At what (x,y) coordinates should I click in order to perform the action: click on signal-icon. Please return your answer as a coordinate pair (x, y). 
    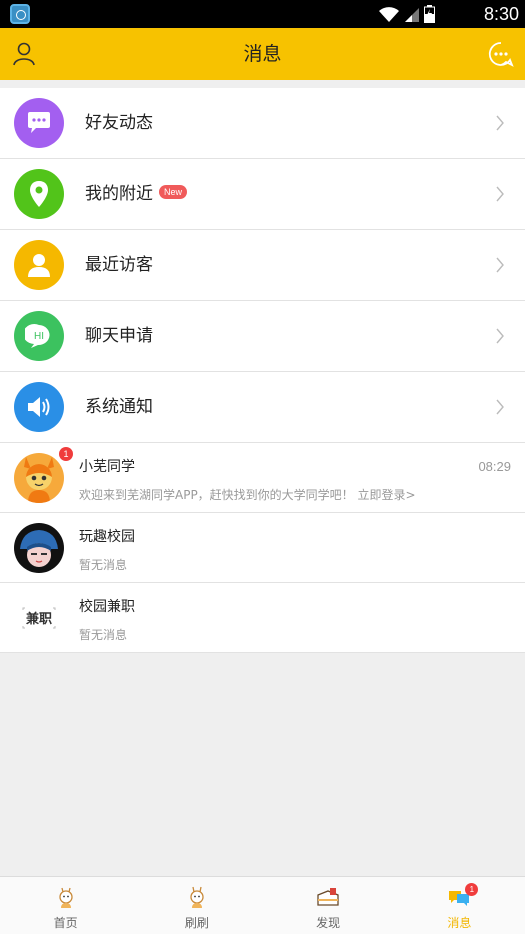
    Looking at the image, I should click on (412, 15).